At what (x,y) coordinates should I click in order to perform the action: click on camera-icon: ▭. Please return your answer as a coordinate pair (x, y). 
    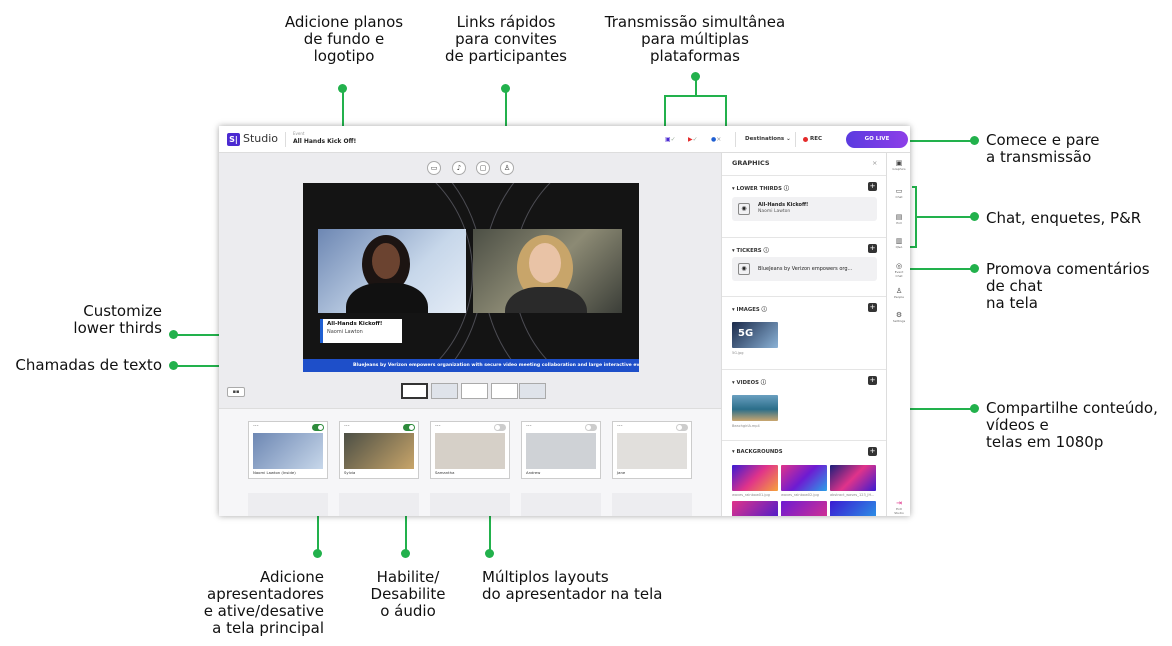
    Looking at the image, I should click on (434, 168).